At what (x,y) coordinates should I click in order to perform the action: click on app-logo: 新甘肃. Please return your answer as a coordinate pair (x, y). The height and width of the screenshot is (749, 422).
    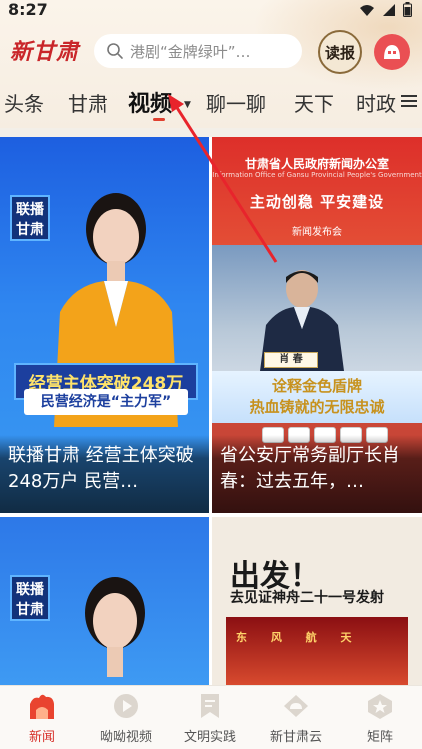
    Looking at the image, I should click on (45, 50).